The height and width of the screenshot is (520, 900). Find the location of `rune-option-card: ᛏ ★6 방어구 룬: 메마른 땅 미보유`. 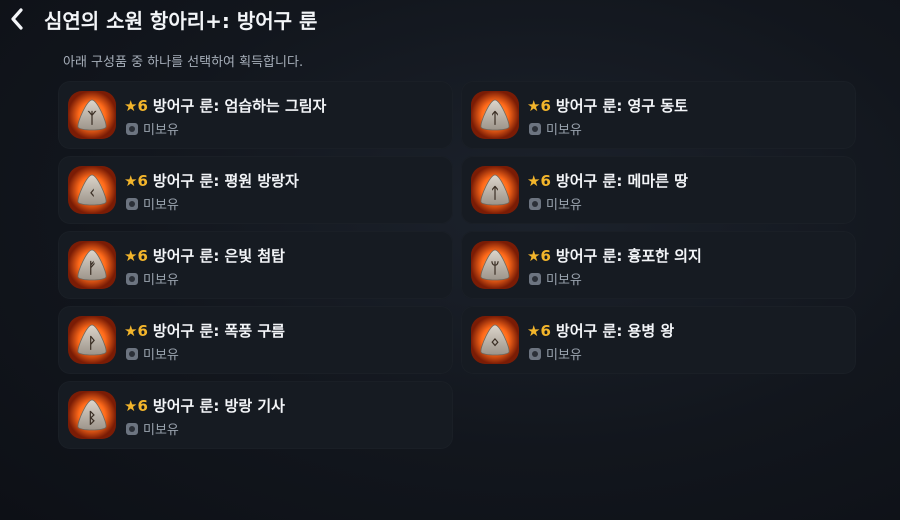

rune-option-card: ᛏ ★6 방어구 룬: 메마른 땅 미보유 is located at coordinates (658, 190).